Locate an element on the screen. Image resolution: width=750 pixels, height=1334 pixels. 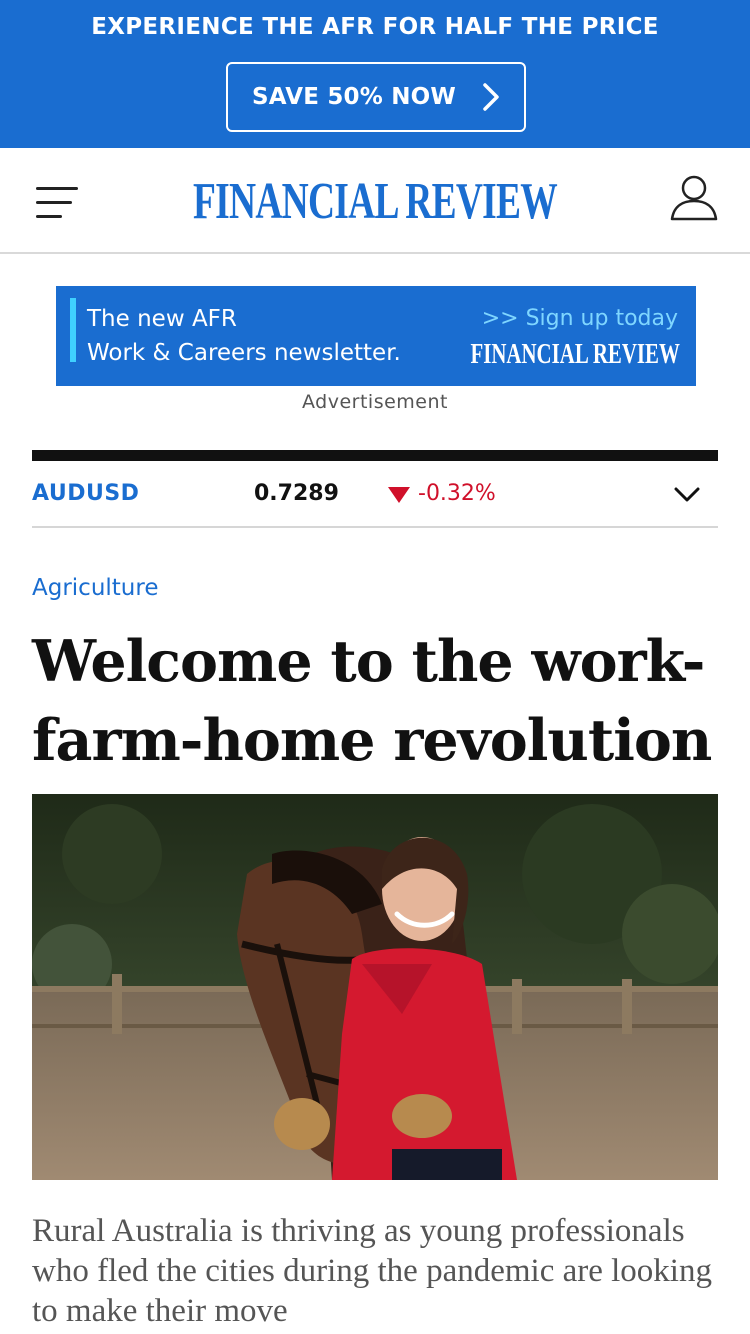
advertisement-label: Advertisement is located at coordinates (375, 402).